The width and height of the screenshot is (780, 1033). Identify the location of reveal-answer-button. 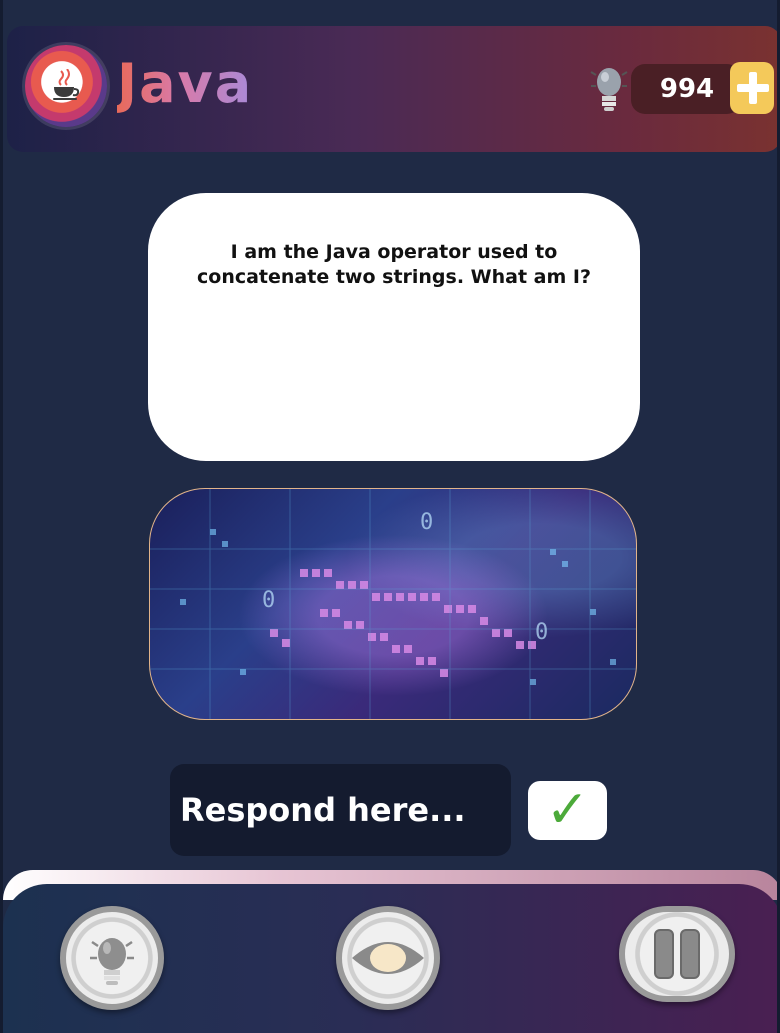
(388, 958).